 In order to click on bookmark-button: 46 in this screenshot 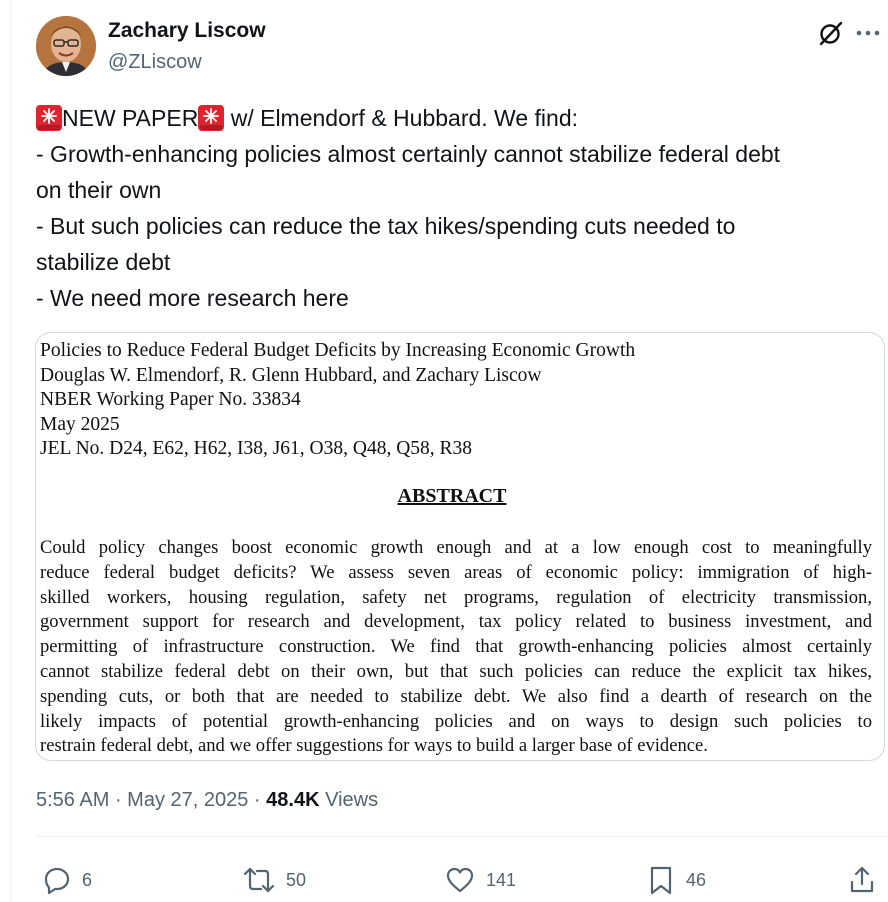, I will do `click(676, 880)`.